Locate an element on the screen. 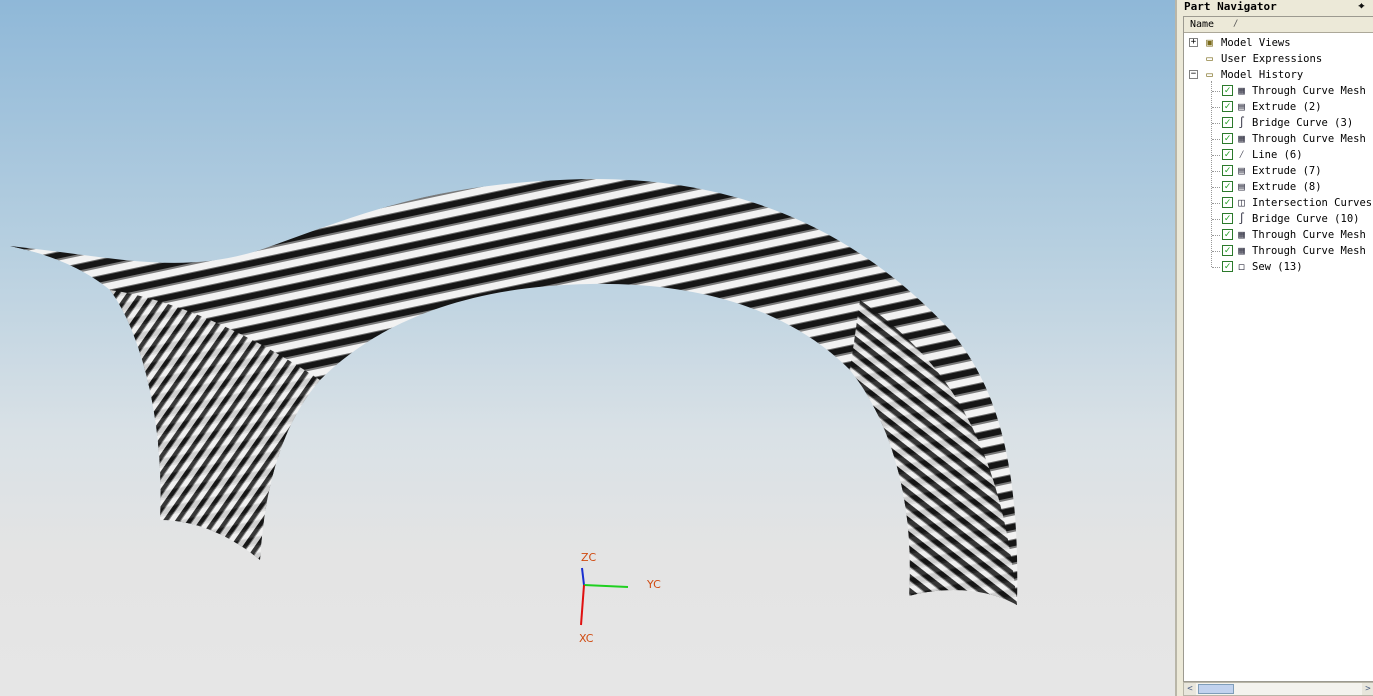  feature-label: Bridge Curve (10) is located at coordinates (1306, 219).